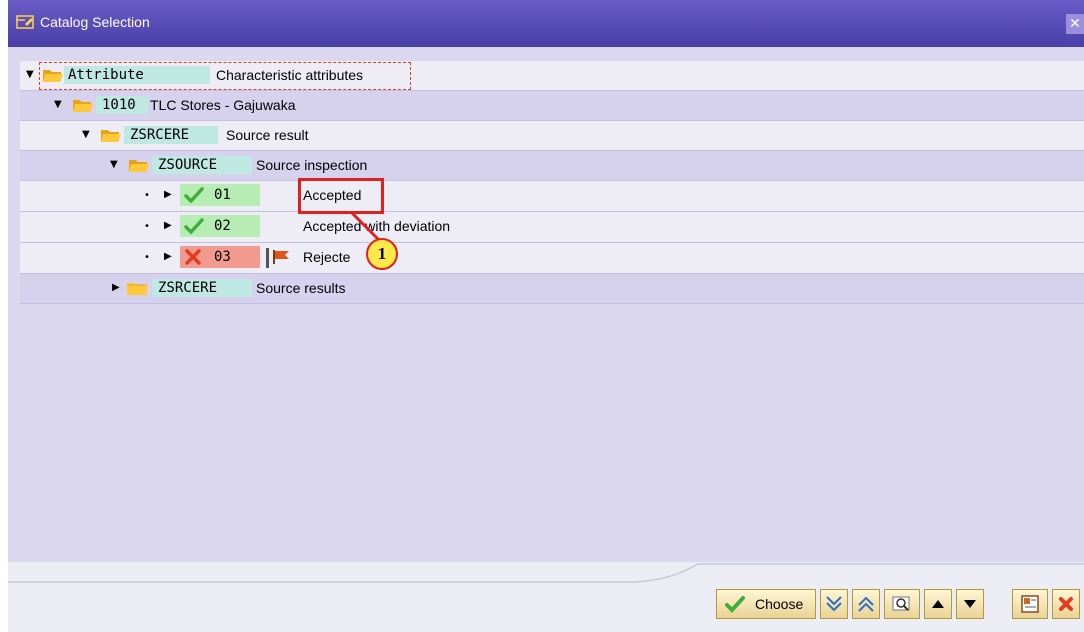  I want to click on node-code: ZSOURCE, so click(188, 165).